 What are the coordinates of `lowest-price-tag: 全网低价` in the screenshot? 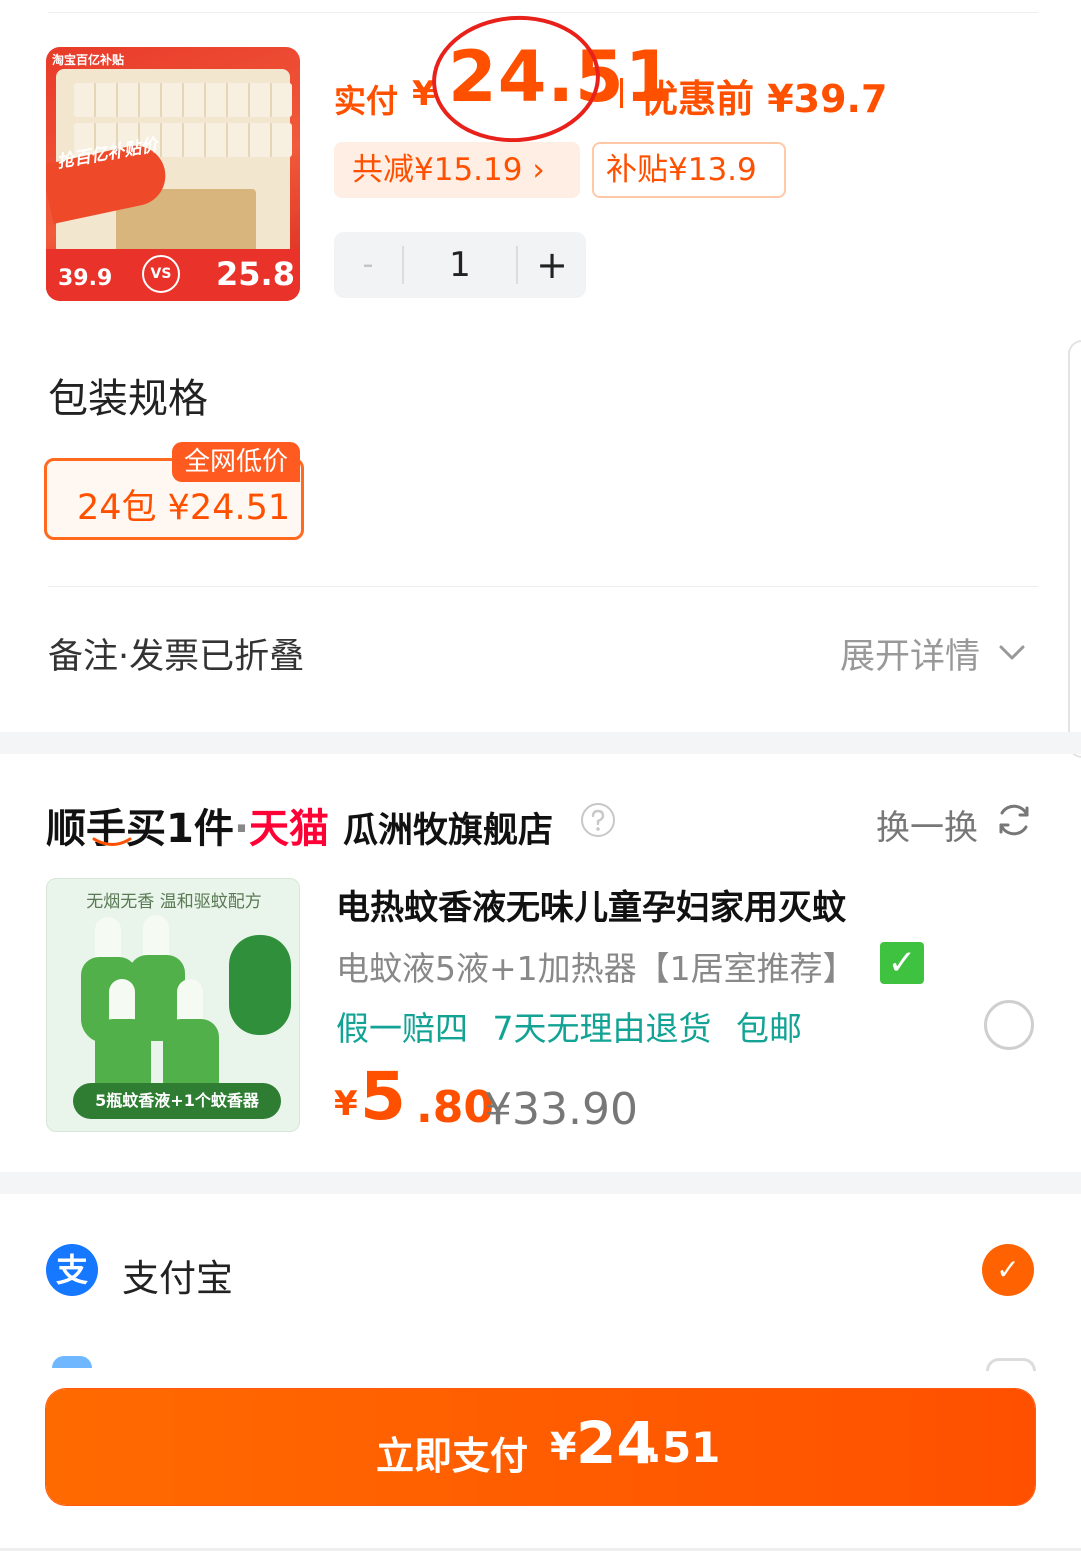 It's located at (236, 462).